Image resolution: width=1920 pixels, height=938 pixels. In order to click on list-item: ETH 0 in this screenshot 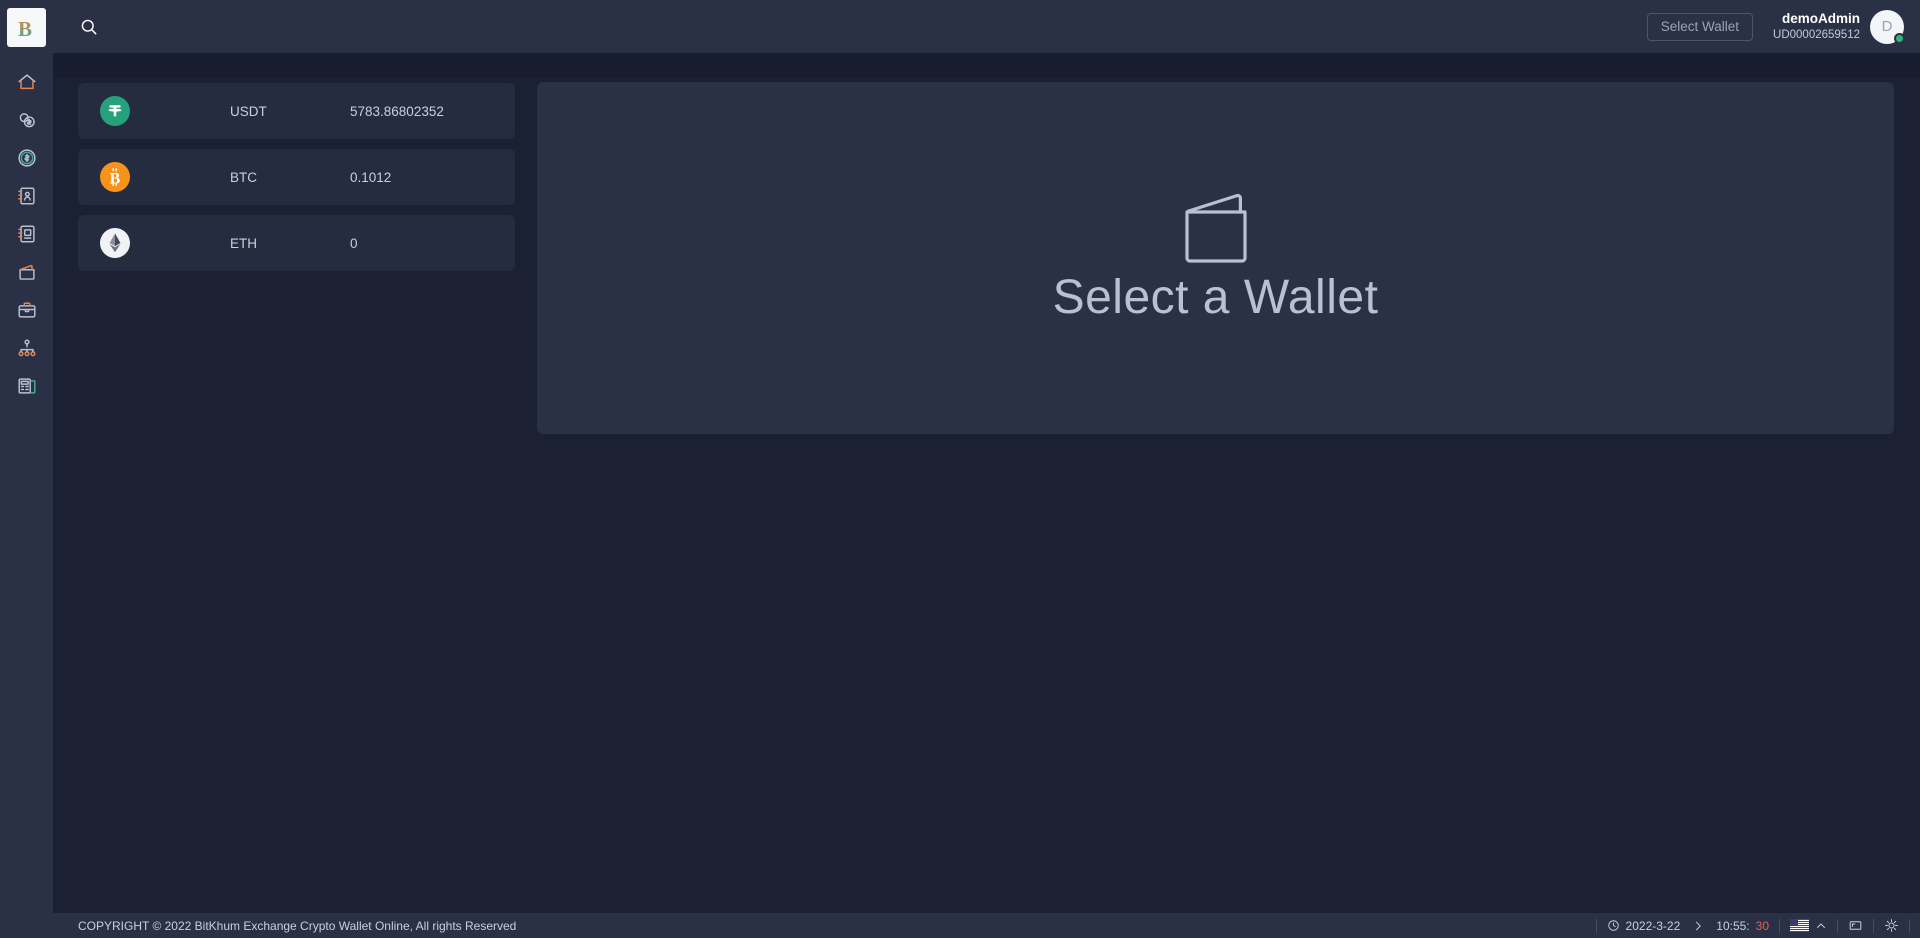, I will do `click(296, 243)`.